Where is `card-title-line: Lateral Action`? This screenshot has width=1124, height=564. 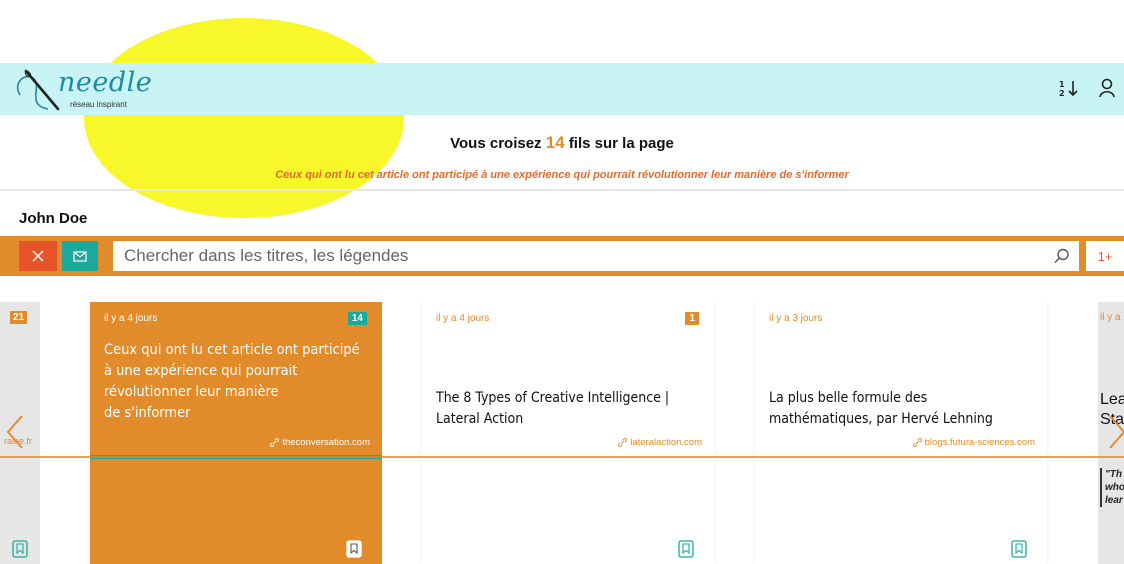 card-title-line: Lateral Action is located at coordinates (480, 419).